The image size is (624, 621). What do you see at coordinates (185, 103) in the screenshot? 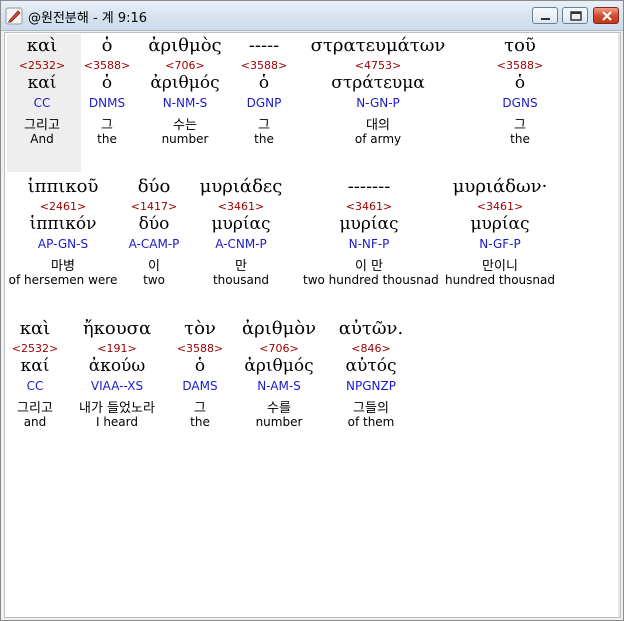
I see `parsing-code: N-NM-S` at bounding box center [185, 103].